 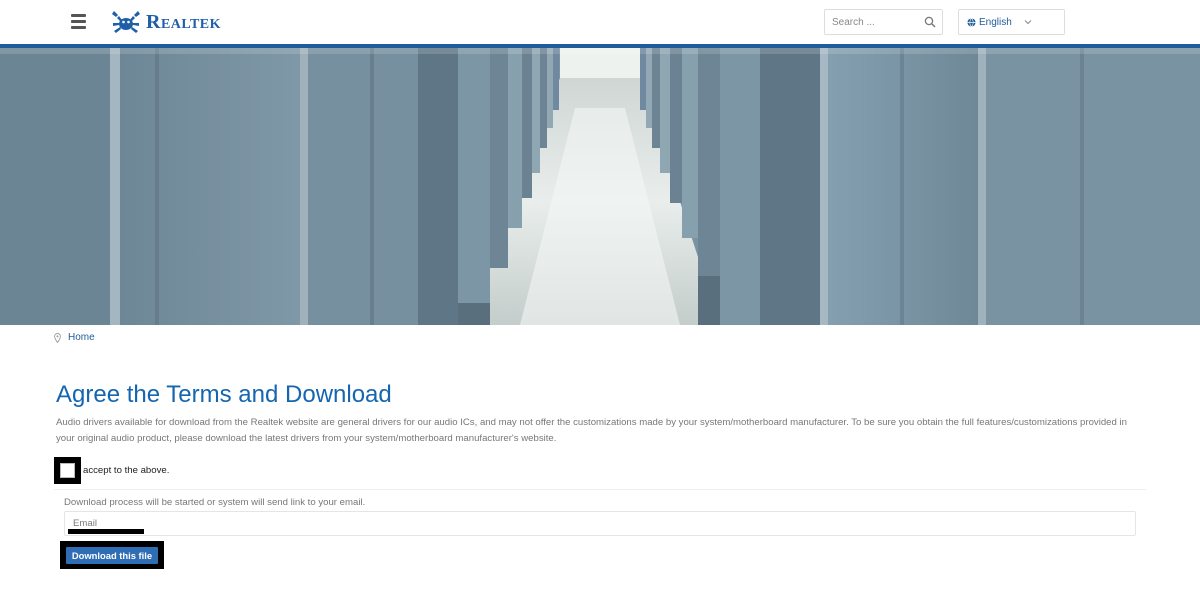 I want to click on checkbox-box, so click(x=67, y=470).